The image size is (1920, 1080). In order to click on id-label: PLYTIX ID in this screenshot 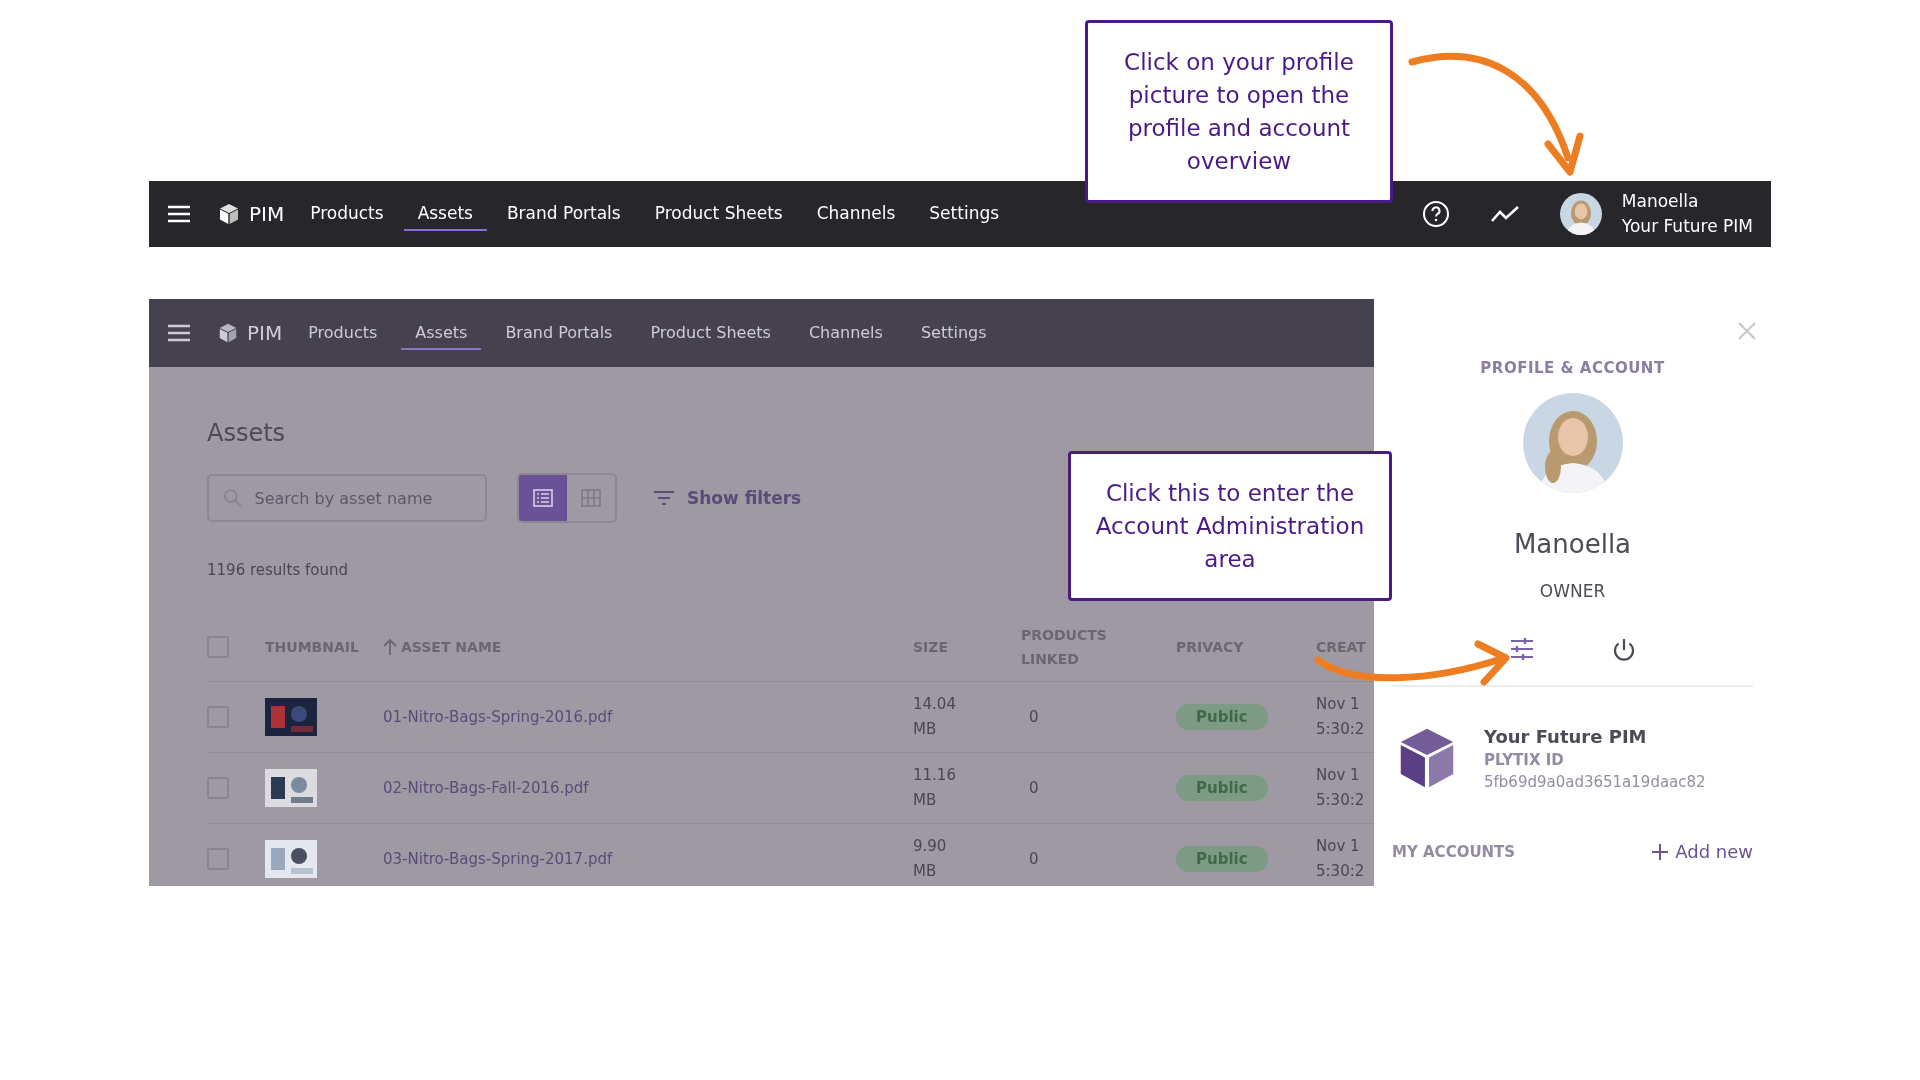, I will do `click(1524, 759)`.